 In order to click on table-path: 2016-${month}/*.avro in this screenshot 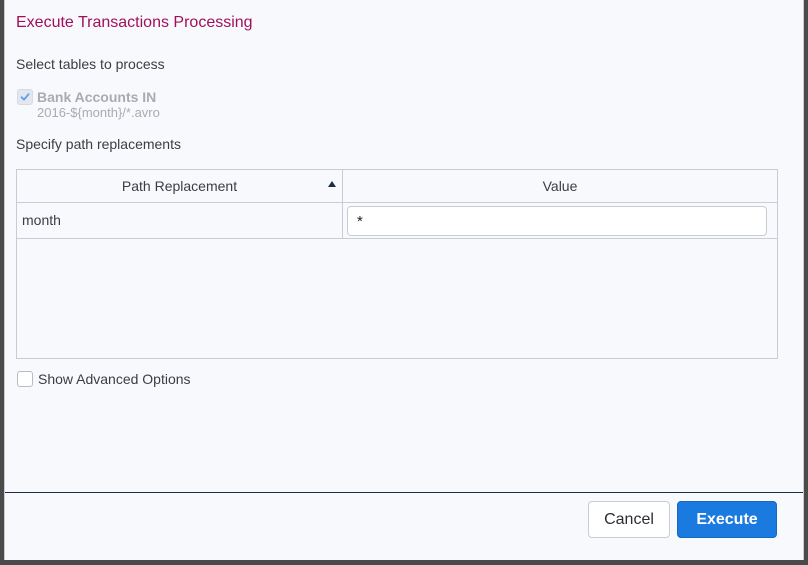, I will do `click(98, 112)`.